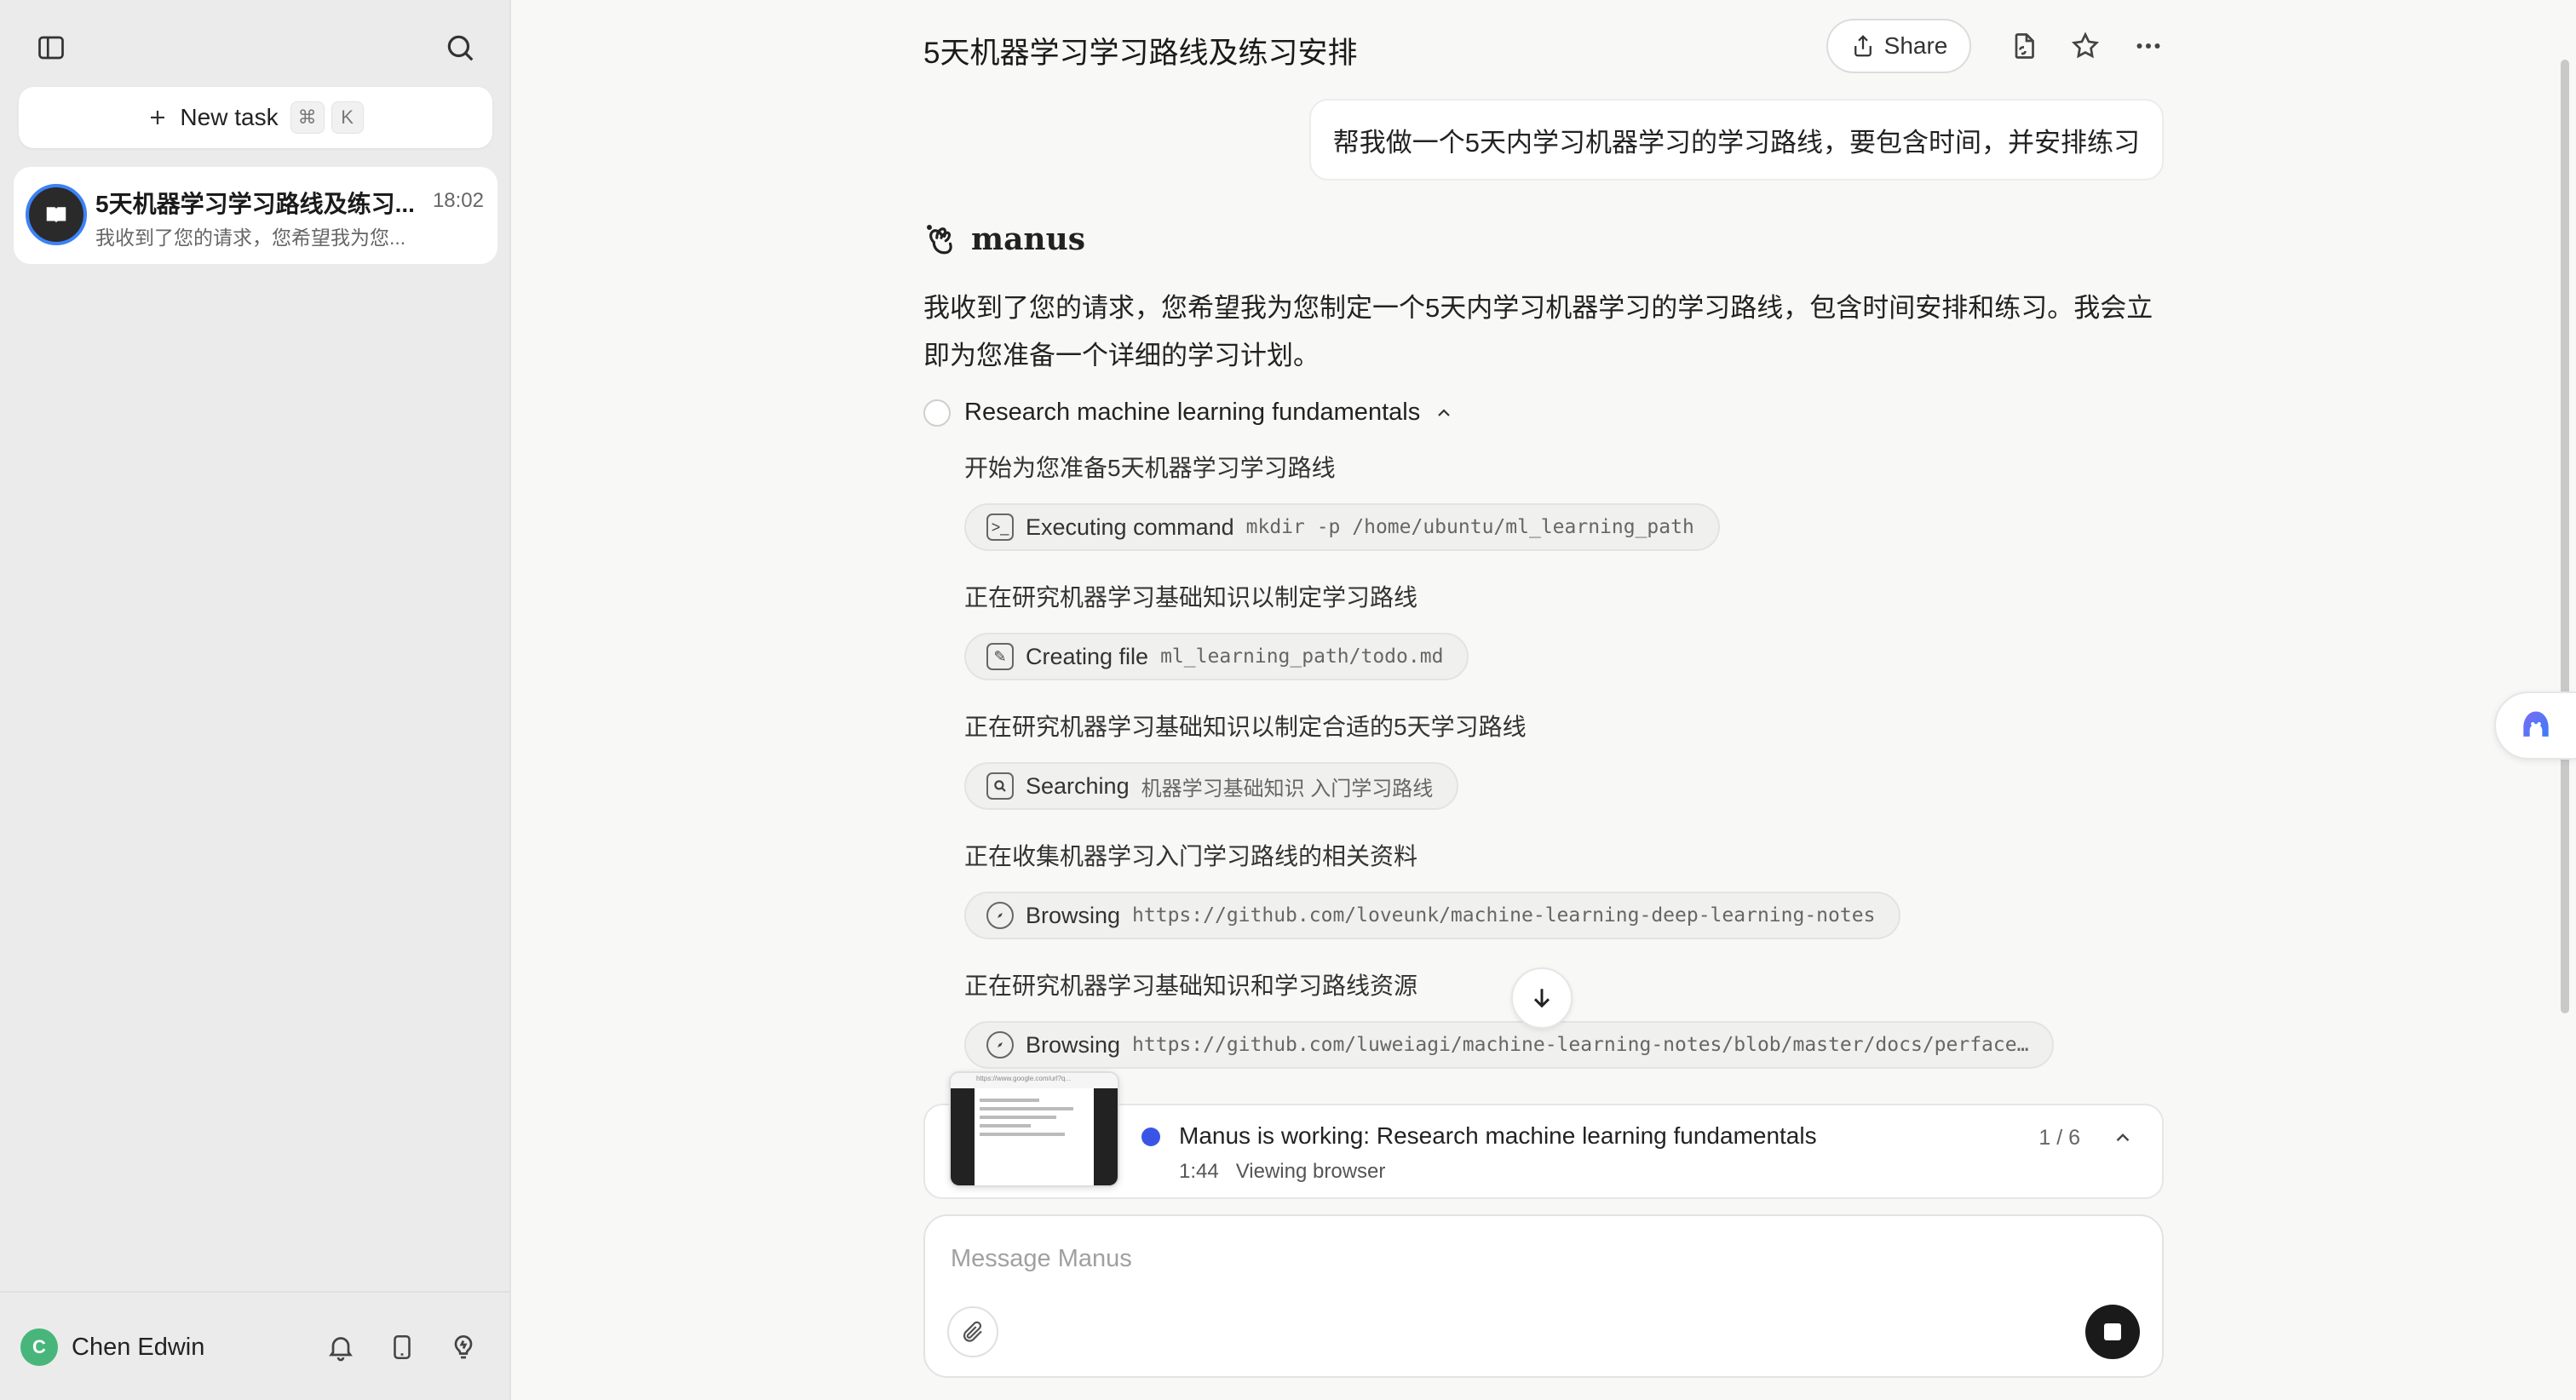  Describe the element at coordinates (1199, 1171) in the screenshot. I see `elapsed-time: 1:44` at that location.